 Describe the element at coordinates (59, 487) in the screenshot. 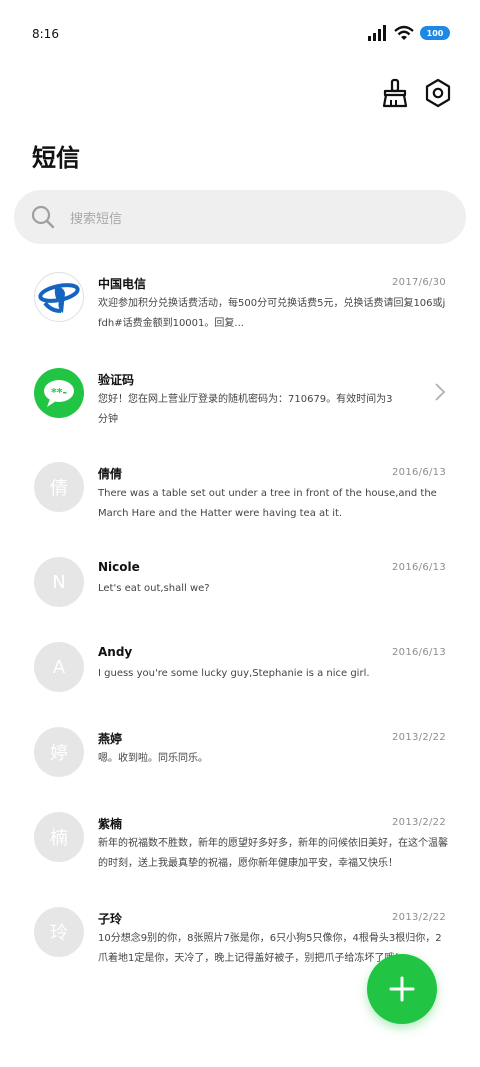

I see `avatar: 倩` at that location.